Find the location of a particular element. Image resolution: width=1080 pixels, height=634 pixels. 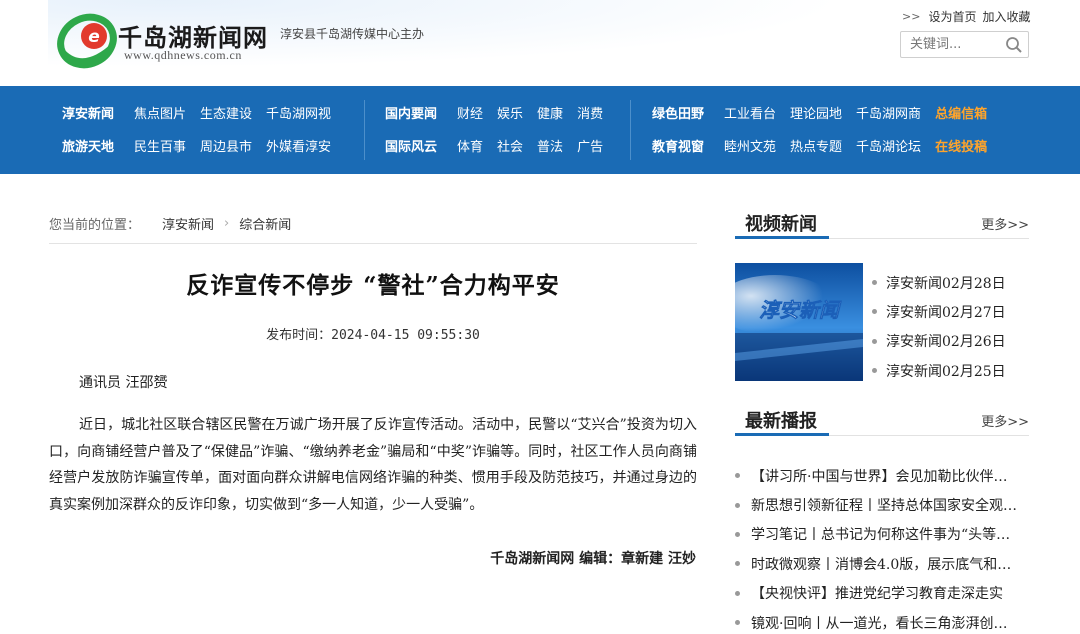

nav-row: 国际风云 体育 社会 普法 广告 is located at coordinates (501, 145).